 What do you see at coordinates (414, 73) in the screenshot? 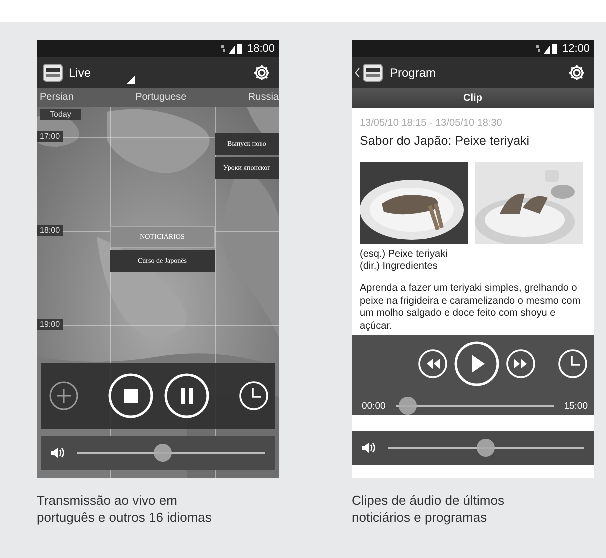
I see `app-title: Program` at bounding box center [414, 73].